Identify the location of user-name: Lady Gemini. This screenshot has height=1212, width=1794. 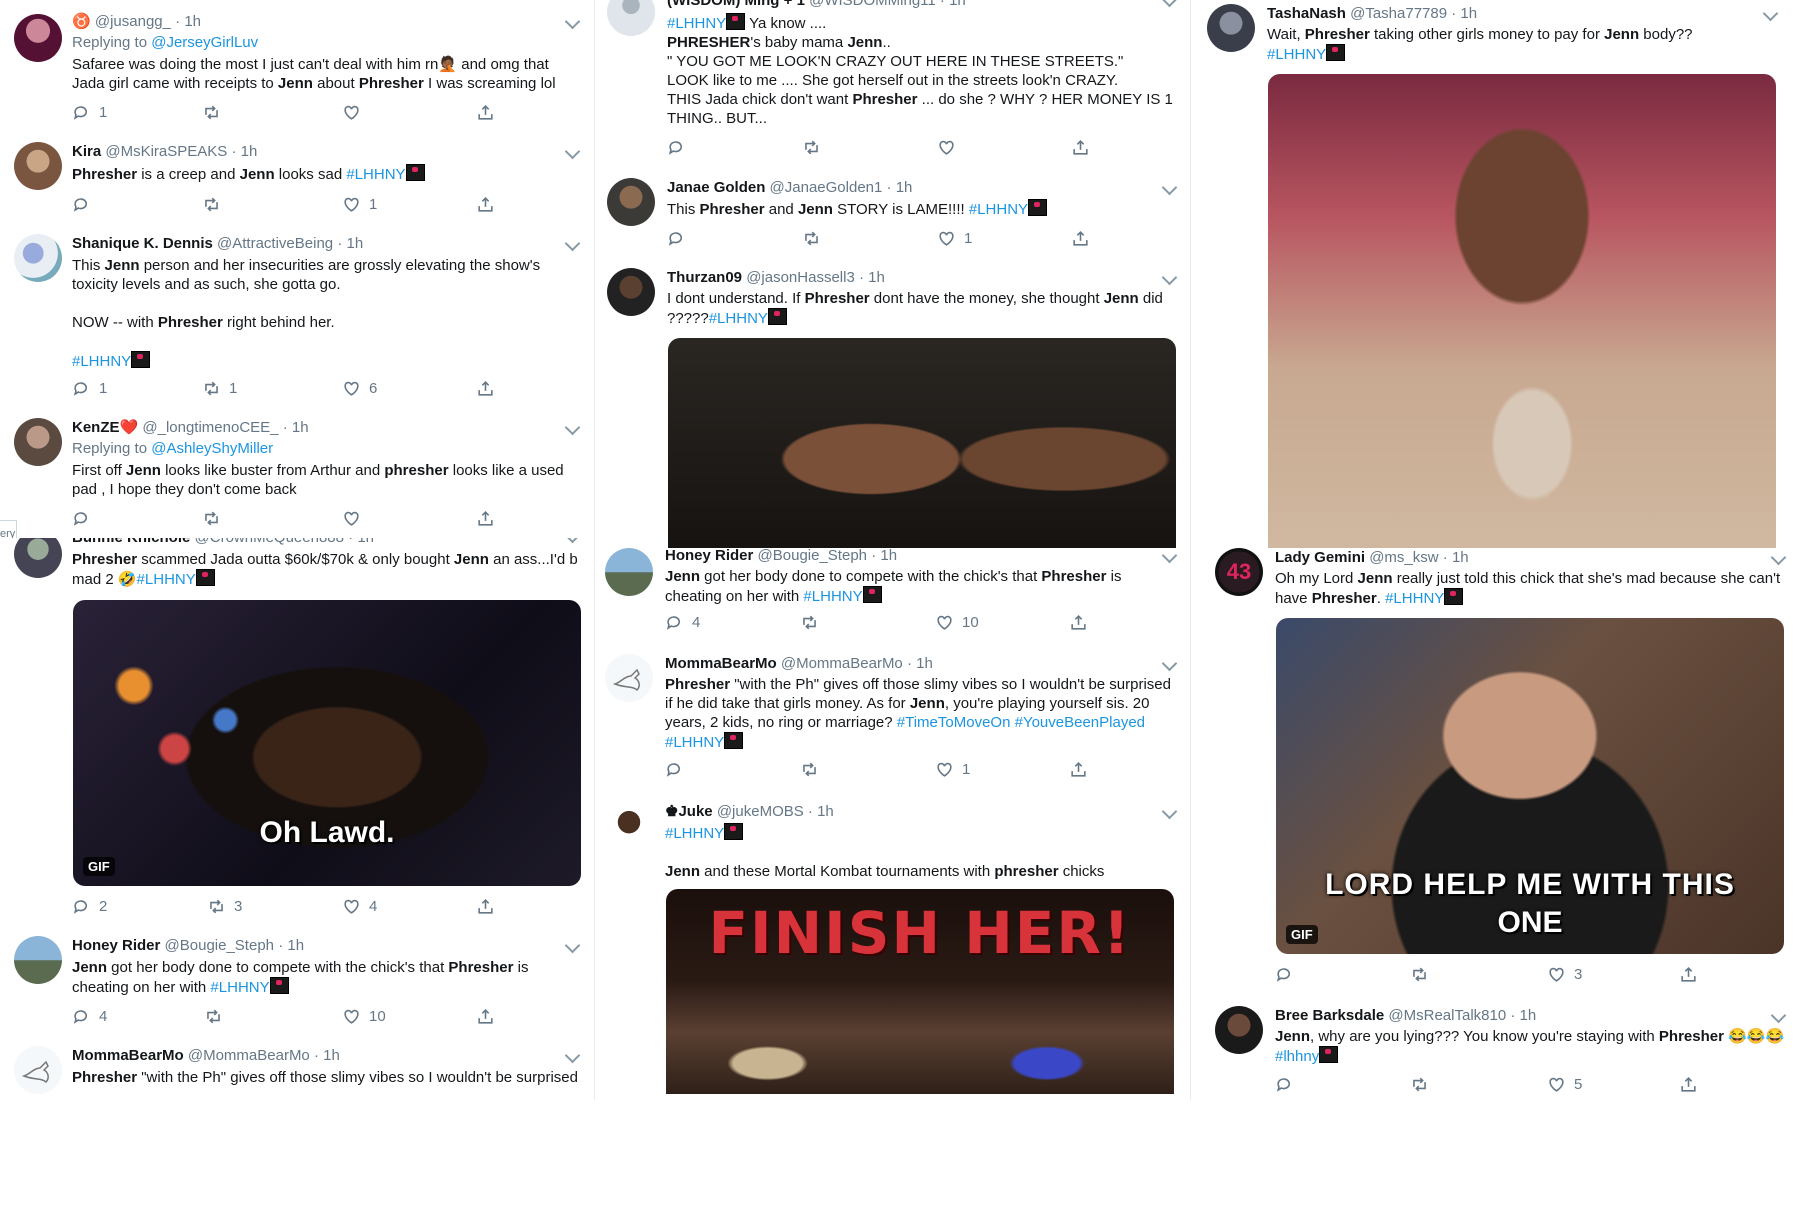
(1320, 557).